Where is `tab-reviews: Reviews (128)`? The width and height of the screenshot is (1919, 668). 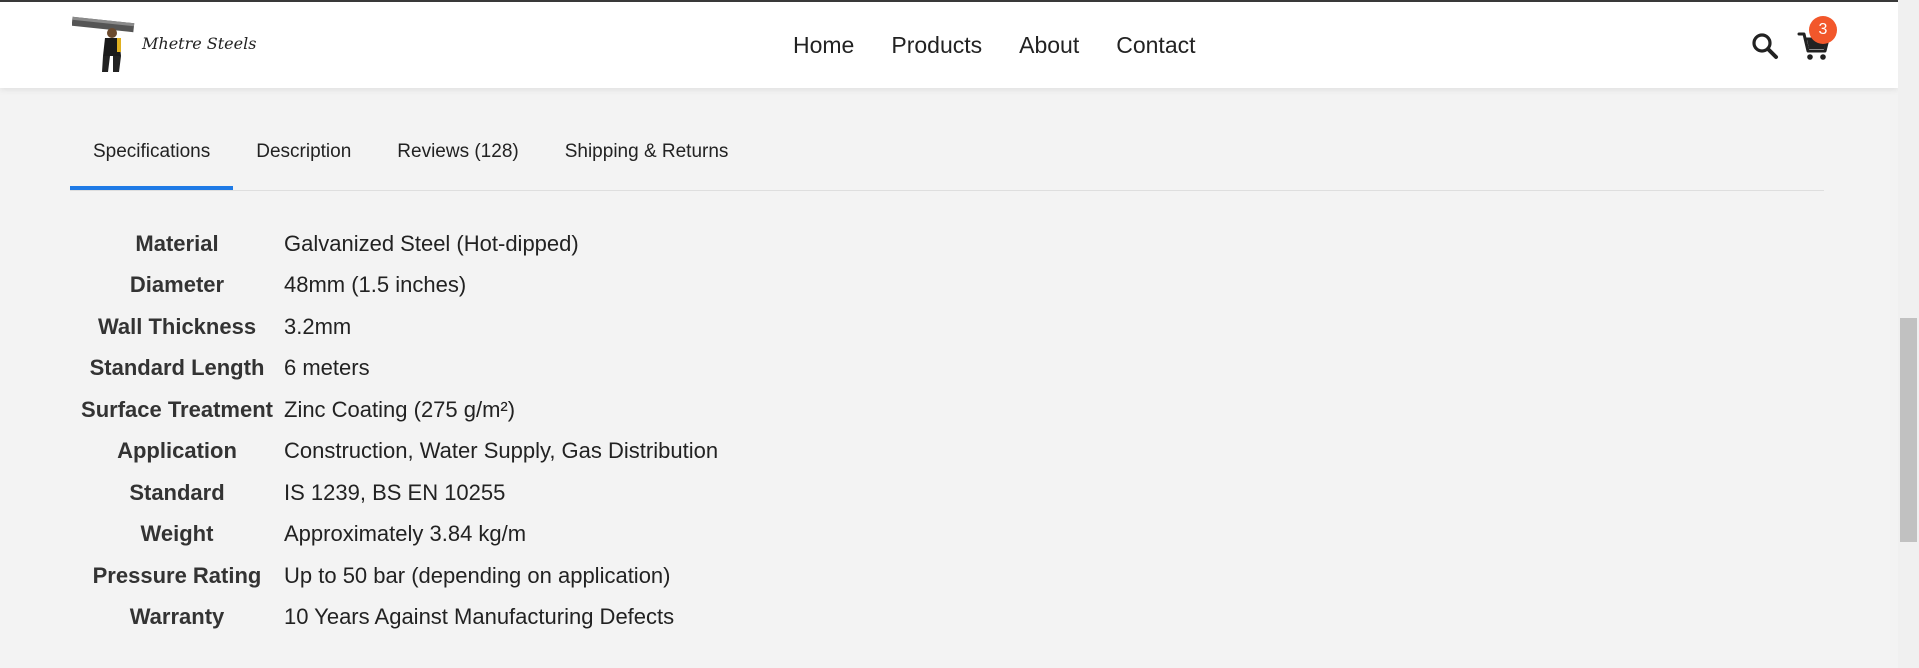 tab-reviews: Reviews (128) is located at coordinates (457, 155).